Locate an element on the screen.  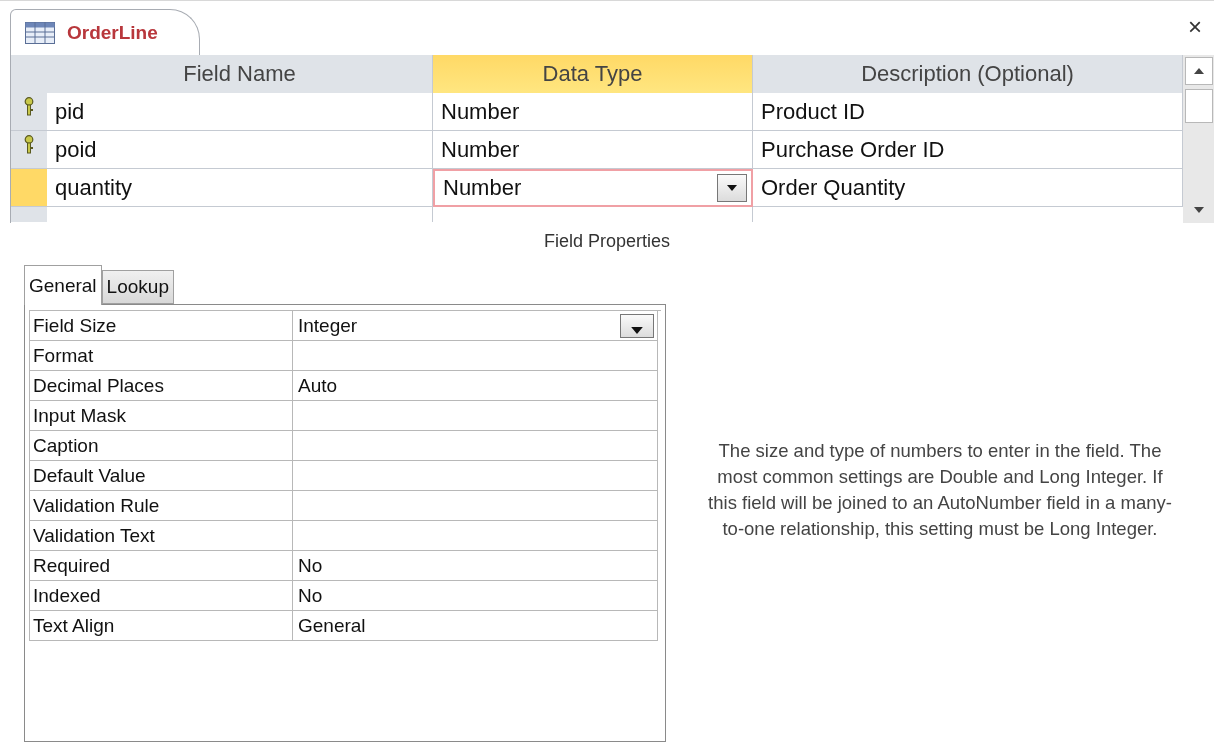
property-name: Required is located at coordinates (161, 566).